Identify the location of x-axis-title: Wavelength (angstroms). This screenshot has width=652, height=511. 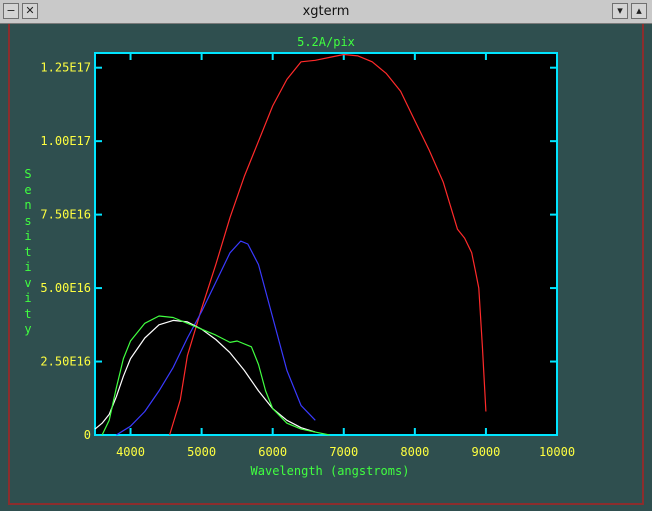
(330, 471).